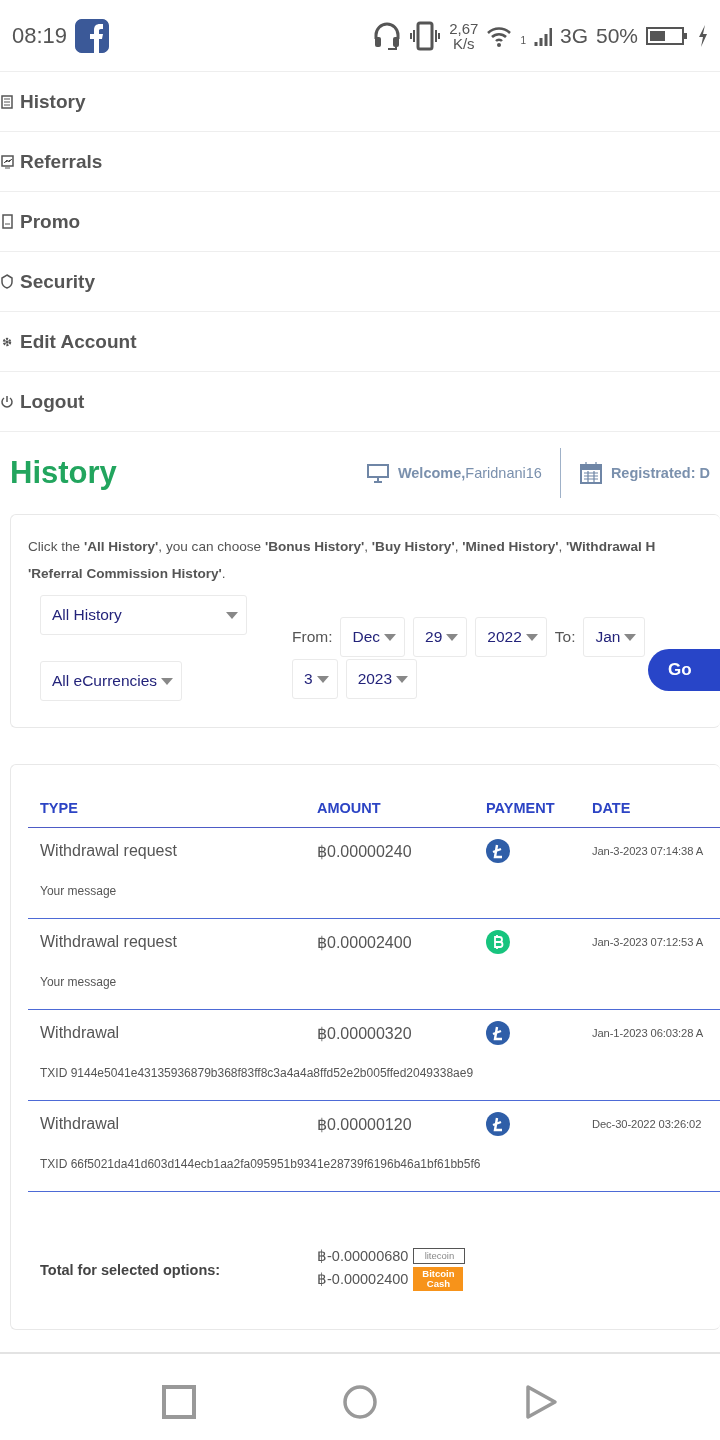 The height and width of the screenshot is (1440, 720). I want to click on date-cell-text: Jan-3-2023 07:12:53 A, so click(648, 942).